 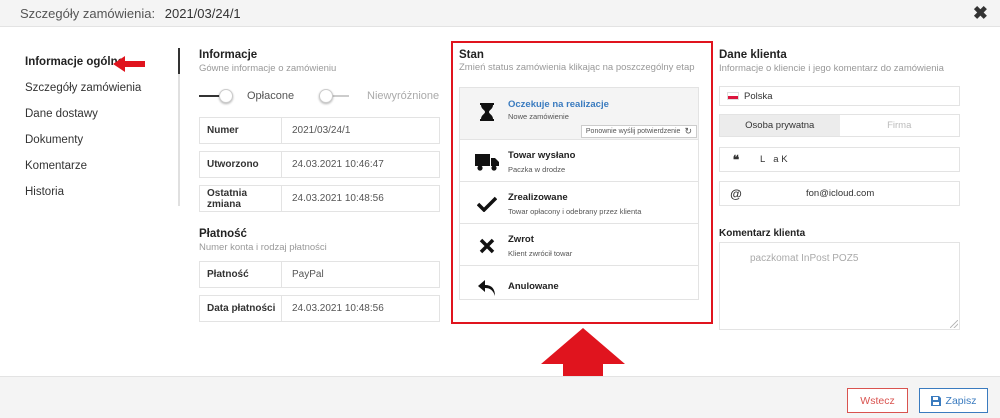 I want to click on payment-row-value: PayPal, so click(x=308, y=274).